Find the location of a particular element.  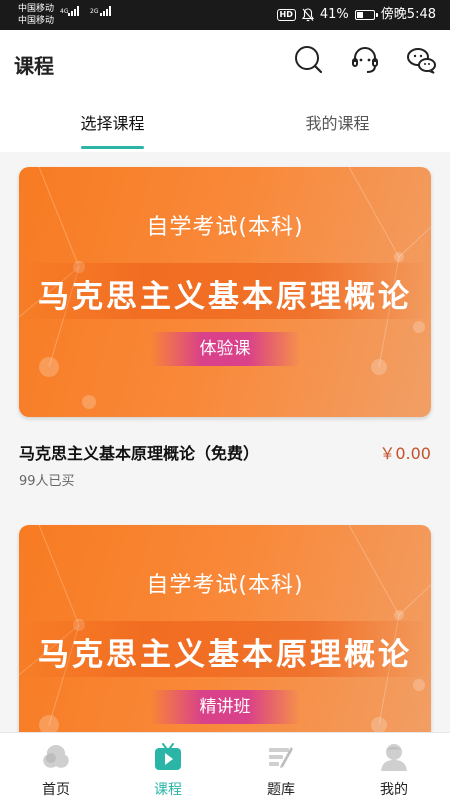

tab-active-indicator is located at coordinates (112, 147).